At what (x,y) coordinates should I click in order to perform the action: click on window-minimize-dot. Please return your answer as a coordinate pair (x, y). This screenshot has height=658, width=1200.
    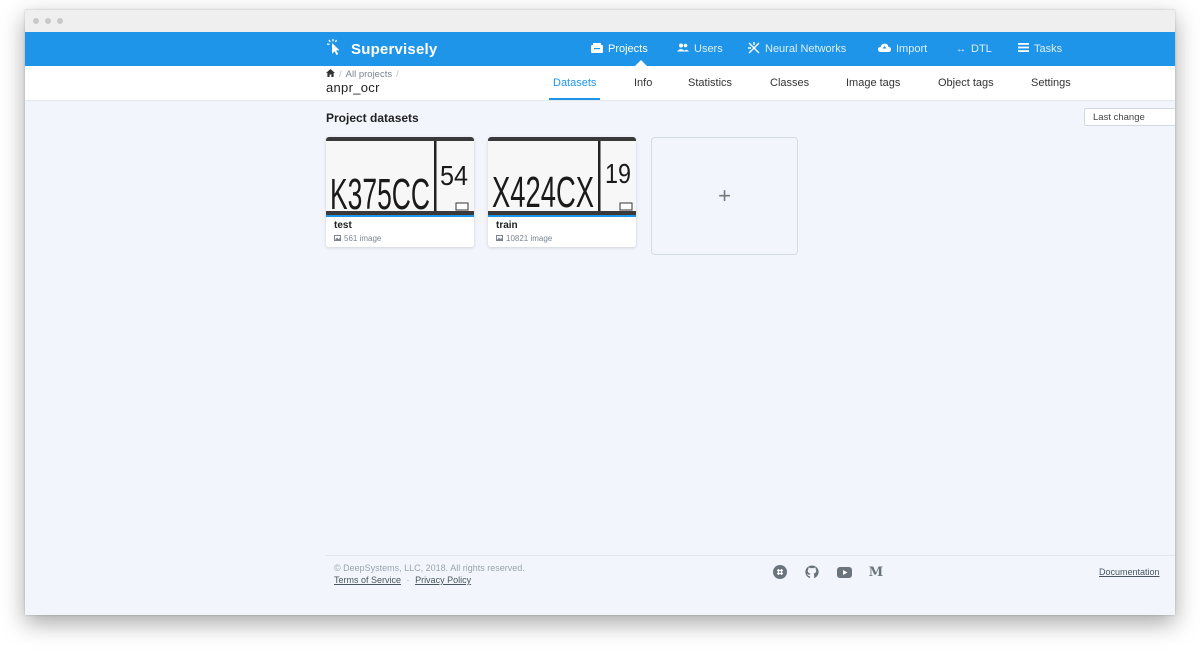
    Looking at the image, I should click on (48, 21).